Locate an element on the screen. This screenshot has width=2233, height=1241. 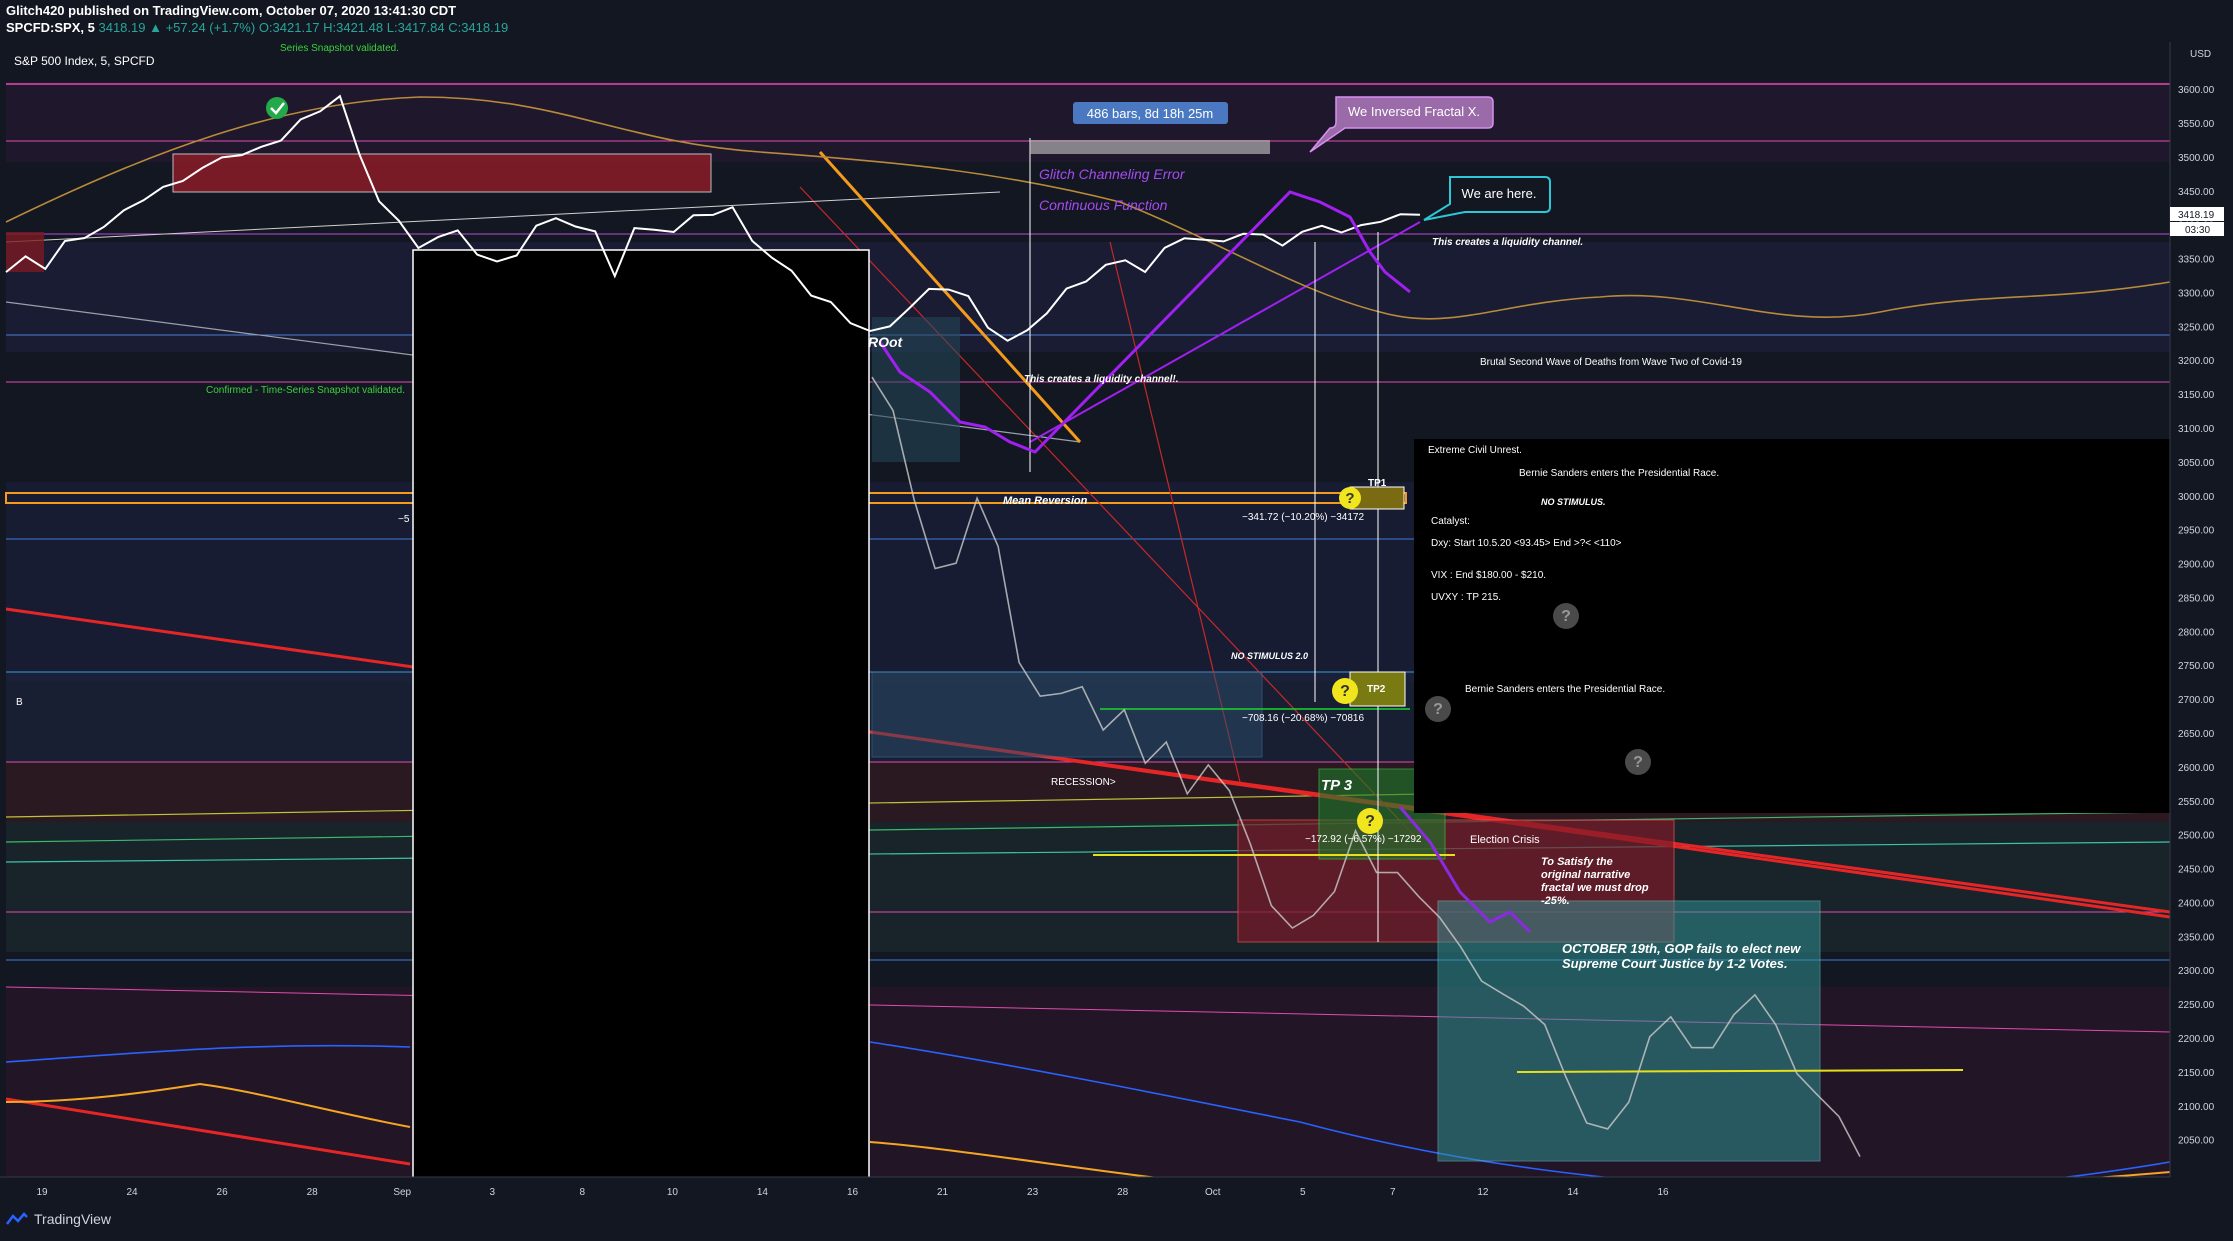
satisfy-label: To Satisfy the is located at coordinates (1577, 862).